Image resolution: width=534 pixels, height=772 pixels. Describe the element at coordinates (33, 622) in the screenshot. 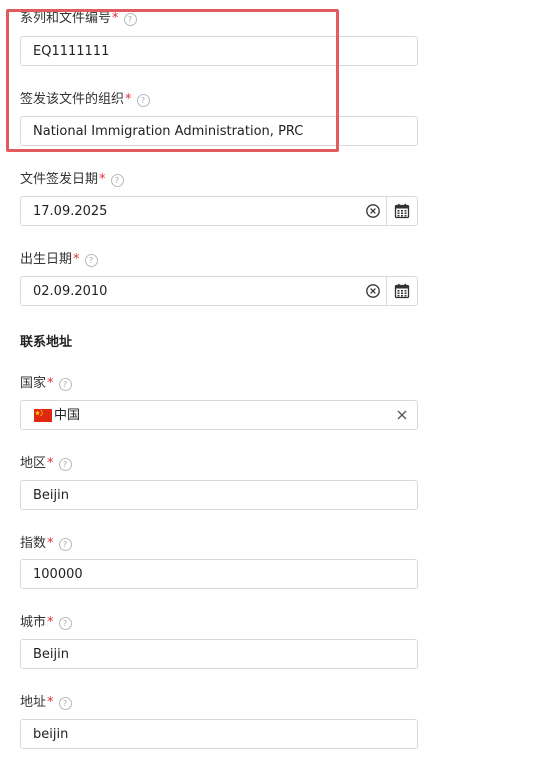

I see `city-label-text: 城市` at that location.